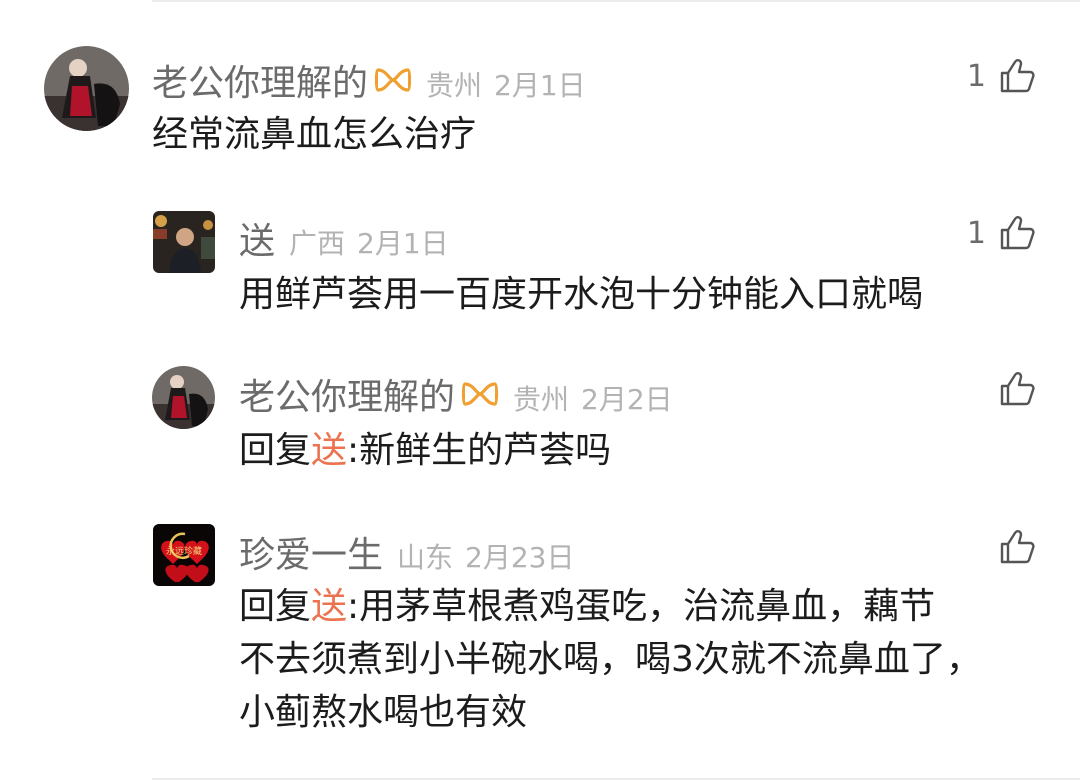 Image resolution: width=1080 pixels, height=782 pixels. I want to click on top-divider, so click(616, 1).